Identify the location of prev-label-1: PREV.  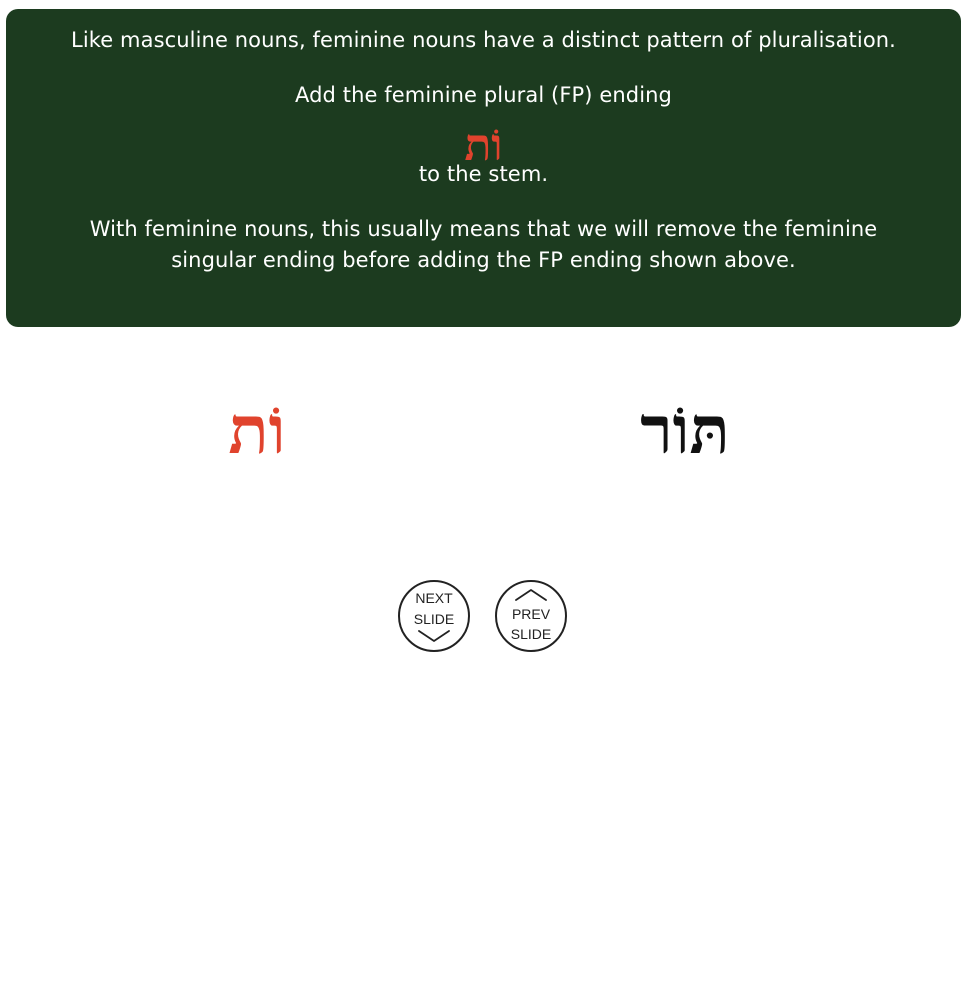
(531, 614).